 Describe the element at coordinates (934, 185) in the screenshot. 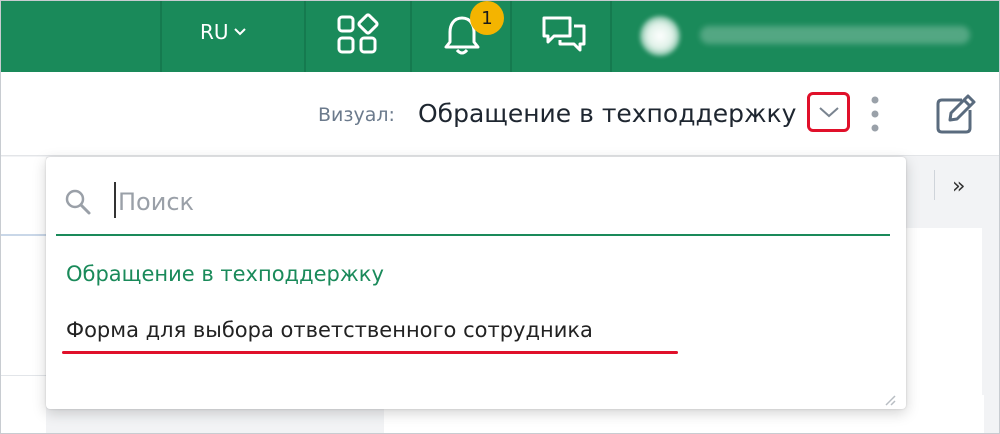

I see `right-toolbar-divider` at that location.